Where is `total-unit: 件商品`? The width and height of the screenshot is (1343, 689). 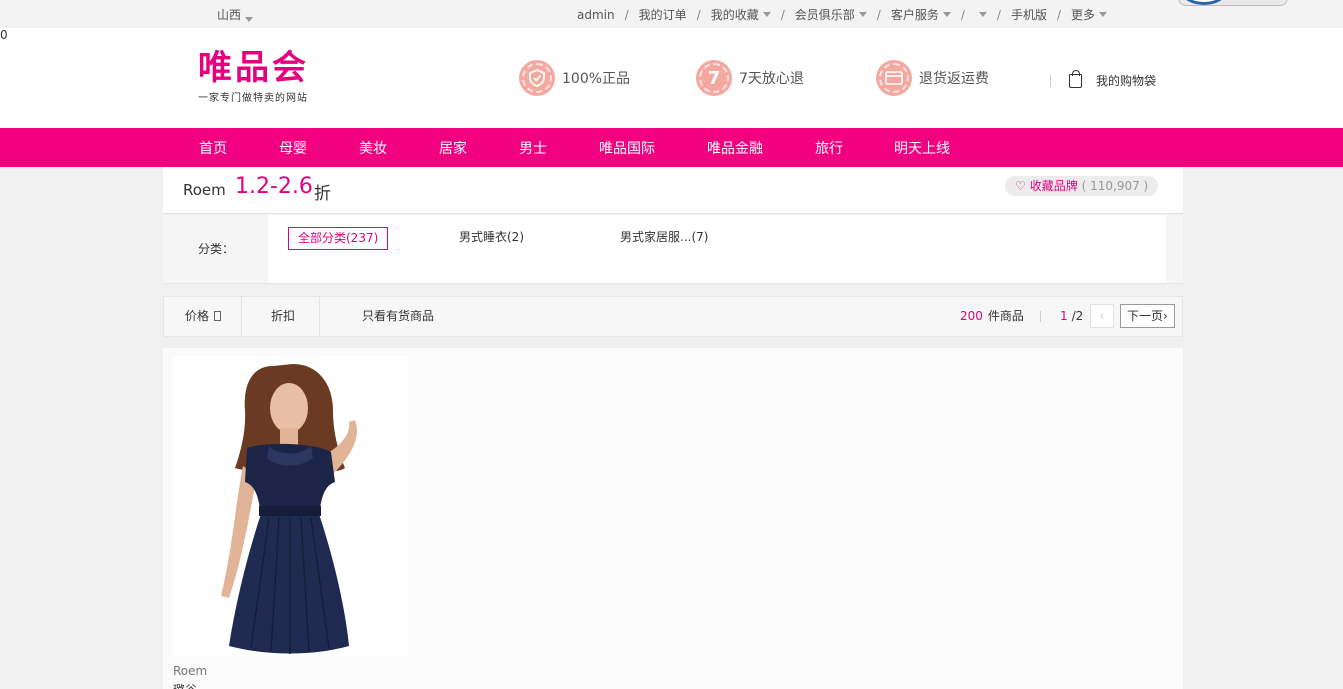
total-unit: 件商品 is located at coordinates (1005, 316).